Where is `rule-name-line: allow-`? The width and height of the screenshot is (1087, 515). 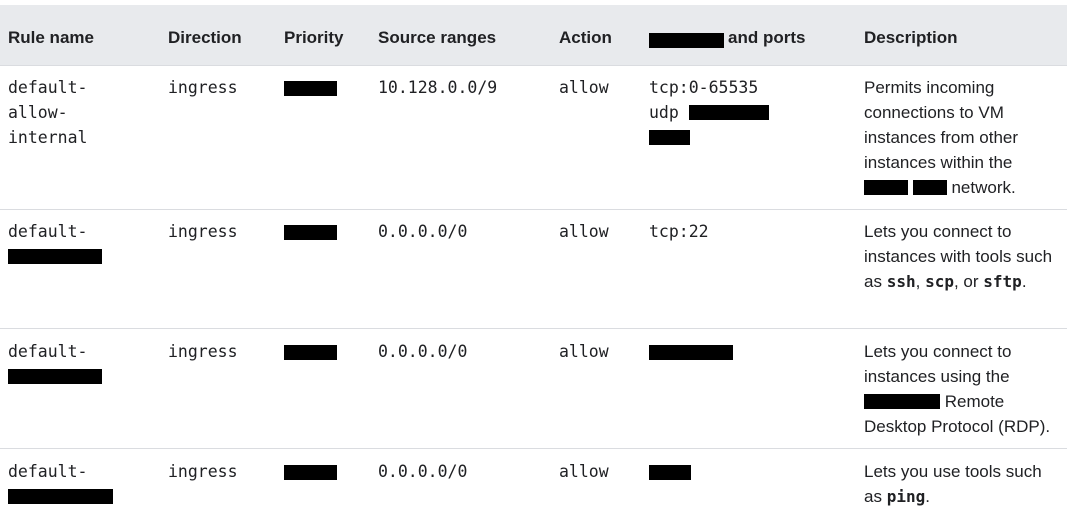
rule-name-line: allow- is located at coordinates (38, 112).